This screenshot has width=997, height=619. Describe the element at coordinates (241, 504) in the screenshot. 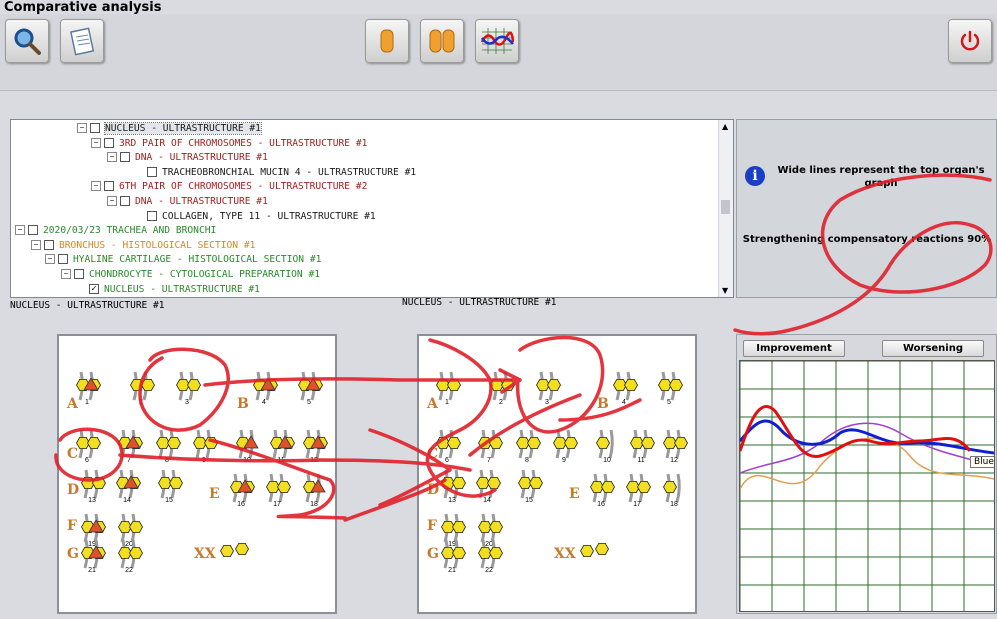

I see `chromosome-number: 16` at that location.